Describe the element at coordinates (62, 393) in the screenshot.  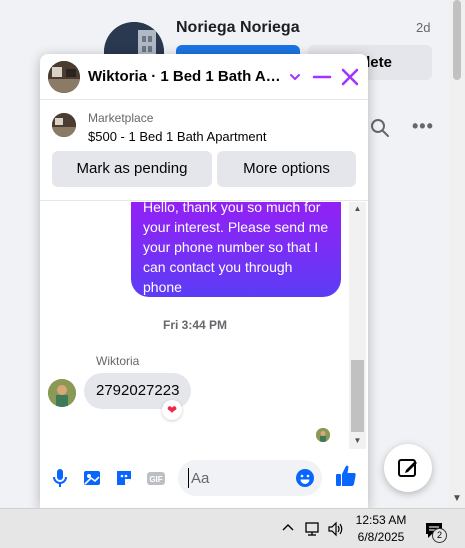
I see `avatar` at that location.